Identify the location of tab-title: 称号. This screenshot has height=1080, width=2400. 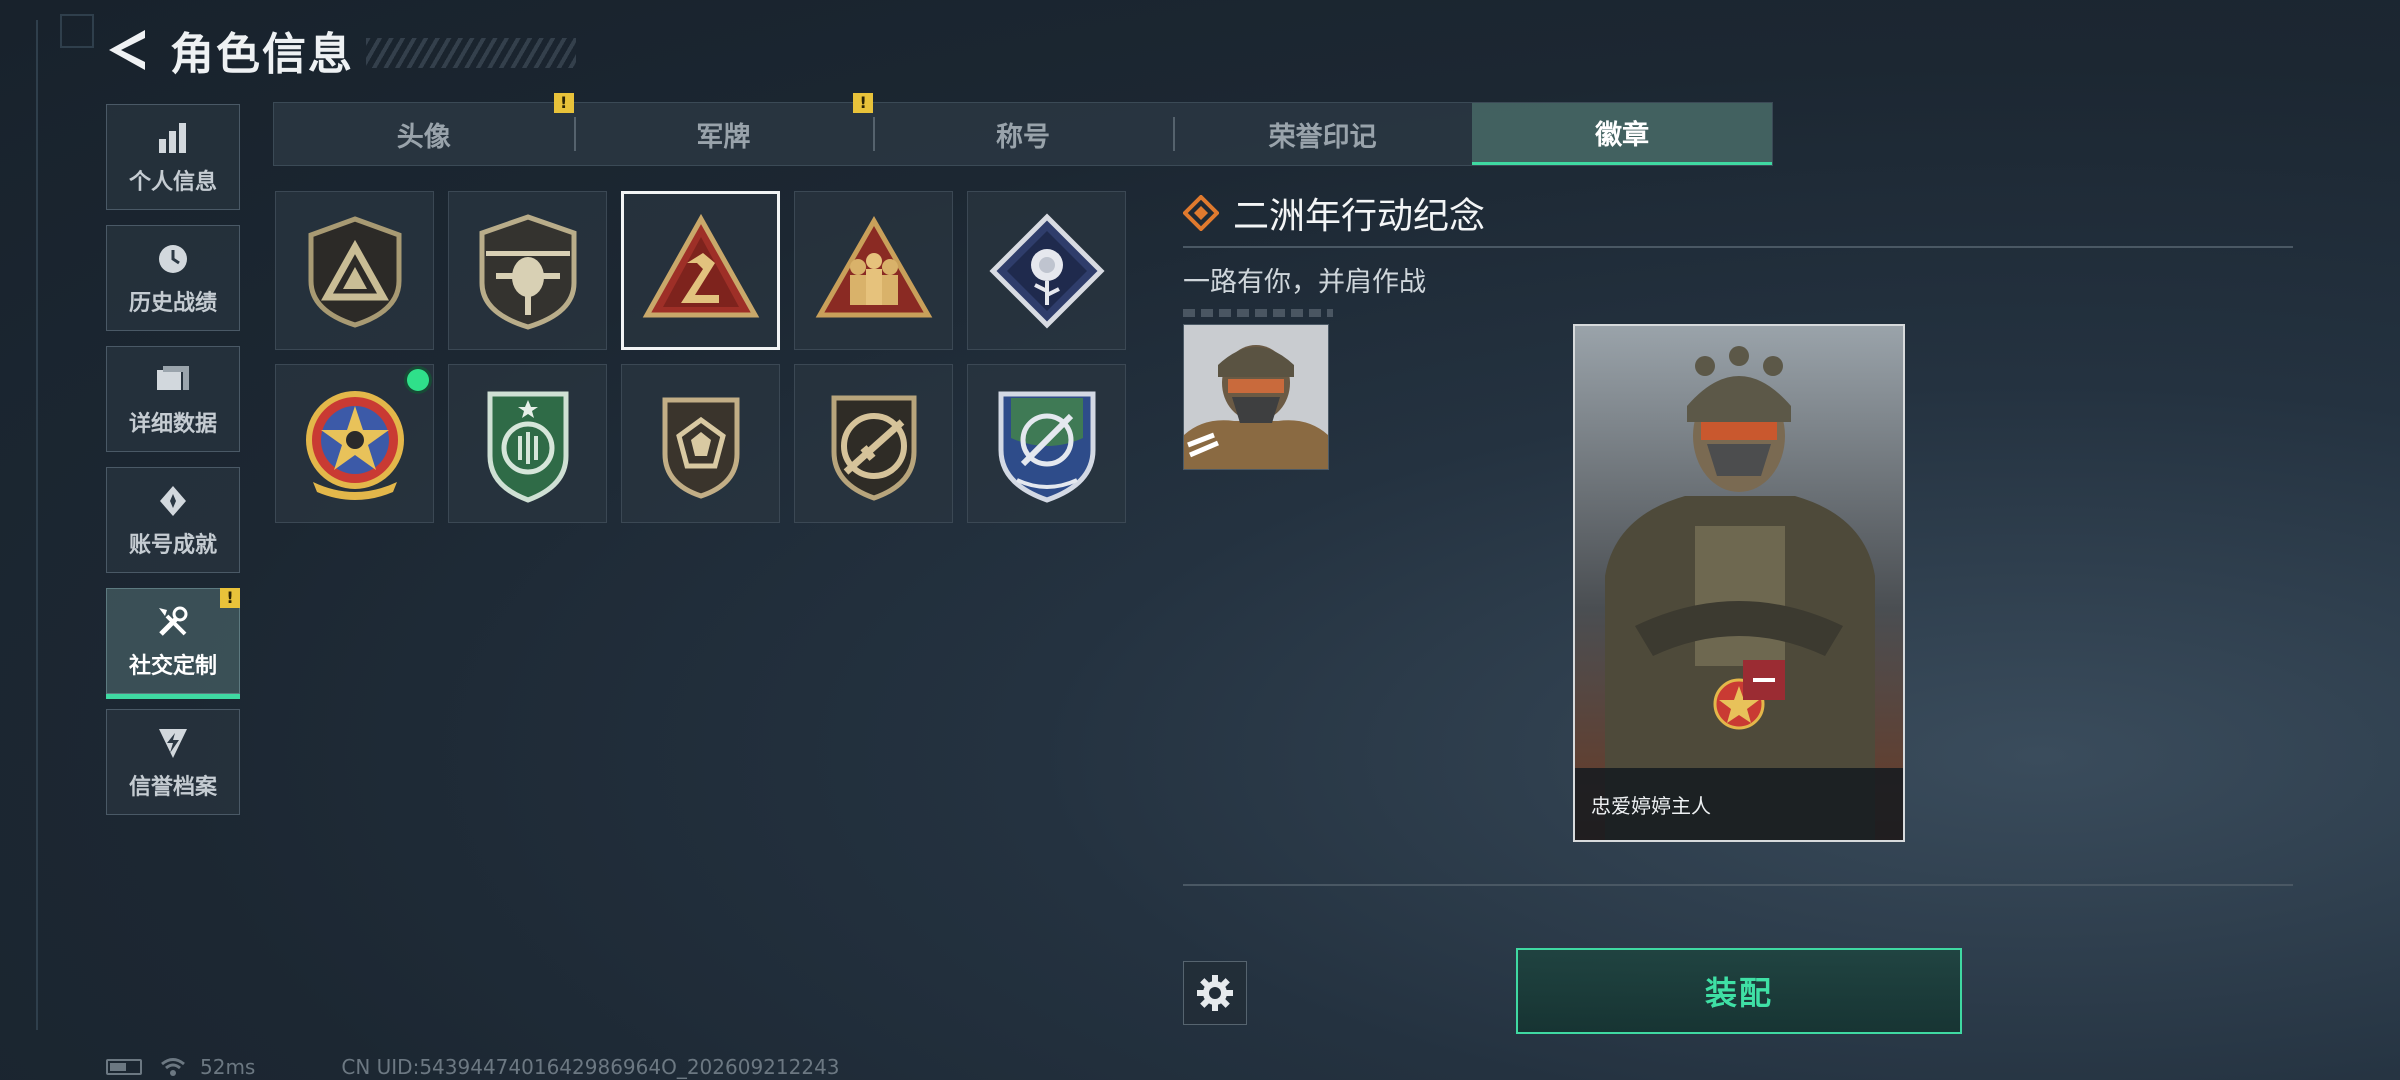
(1023, 134).